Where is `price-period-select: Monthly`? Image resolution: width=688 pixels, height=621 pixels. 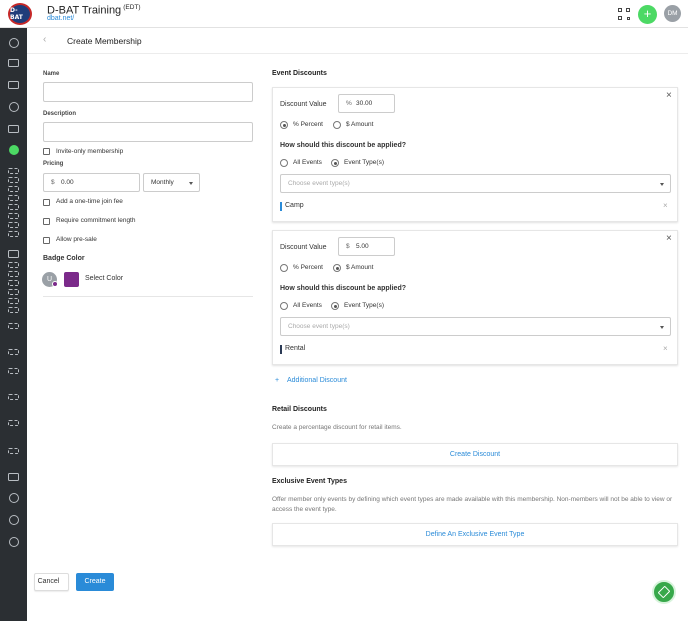
price-period-select: Monthly is located at coordinates (171, 182).